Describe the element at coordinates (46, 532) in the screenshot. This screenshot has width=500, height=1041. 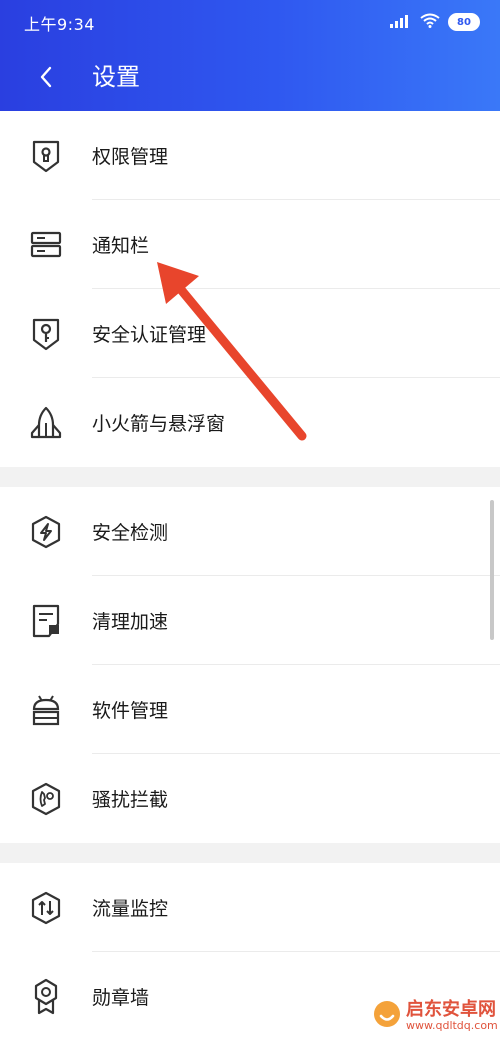
I see `shield-lightning-icon` at that location.